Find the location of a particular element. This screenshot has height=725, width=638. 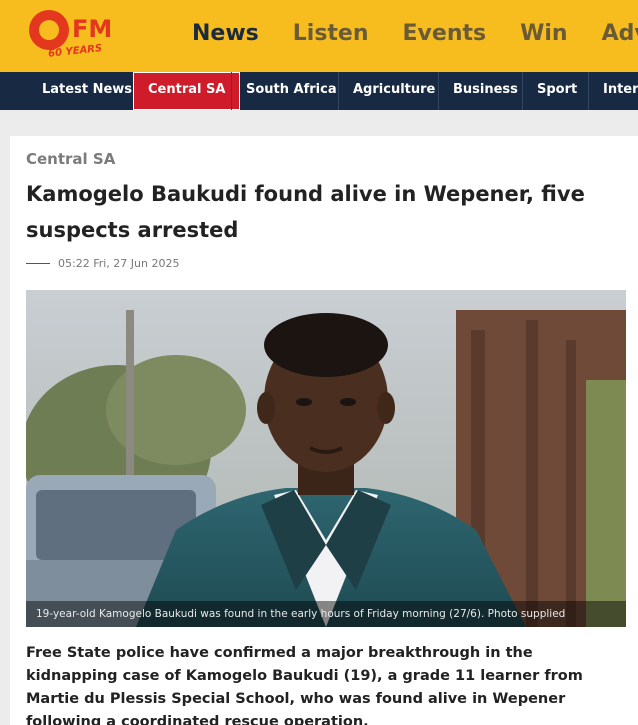

tab-sport: Sport is located at coordinates (556, 91).